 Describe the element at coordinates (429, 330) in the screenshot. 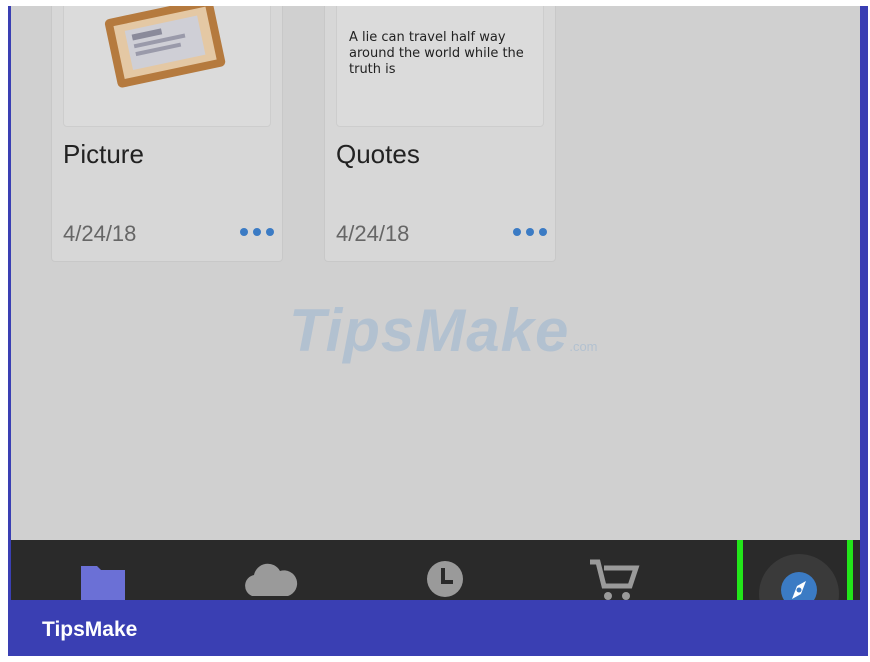

I see `watermark-text: TipsMake` at that location.